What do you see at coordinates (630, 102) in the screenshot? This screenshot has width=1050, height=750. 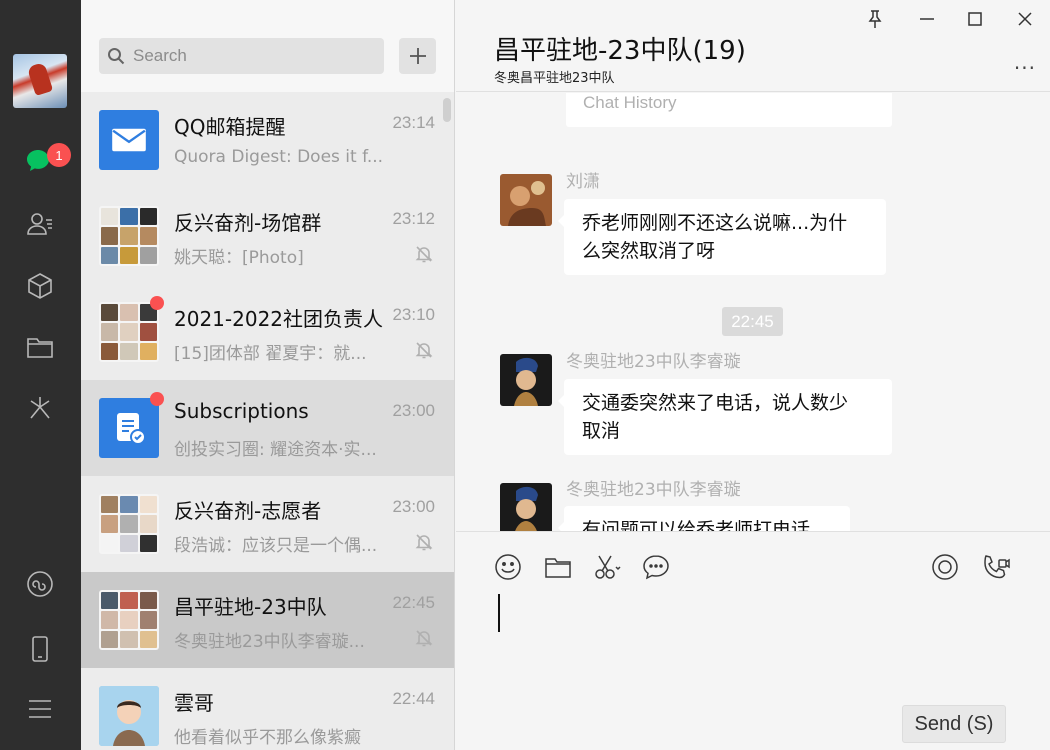 I see `chat-history-label: Chat History` at bounding box center [630, 102].